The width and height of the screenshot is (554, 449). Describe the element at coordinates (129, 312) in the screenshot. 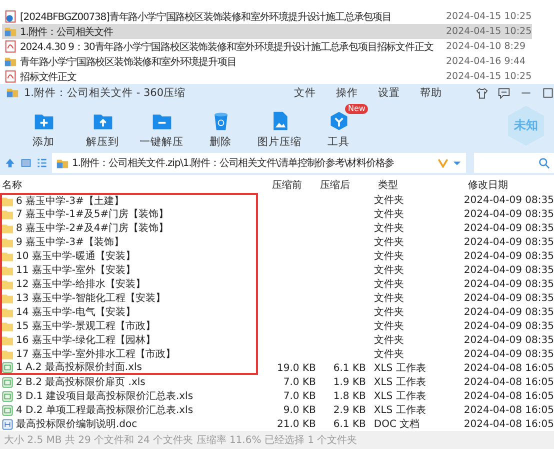

I see `file-row: 14 嘉玉中学-电气【安装】` at that location.